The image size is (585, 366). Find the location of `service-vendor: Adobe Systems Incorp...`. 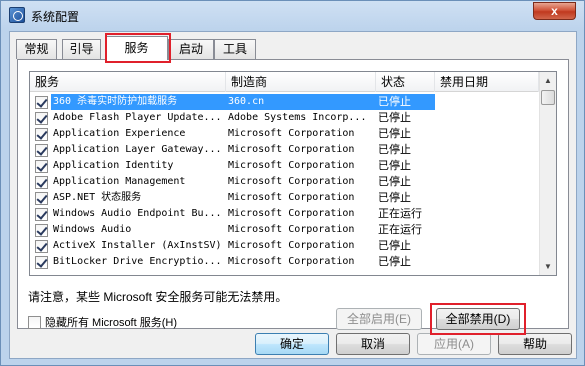

service-vendor: Adobe Systems Incorp... is located at coordinates (297, 117).